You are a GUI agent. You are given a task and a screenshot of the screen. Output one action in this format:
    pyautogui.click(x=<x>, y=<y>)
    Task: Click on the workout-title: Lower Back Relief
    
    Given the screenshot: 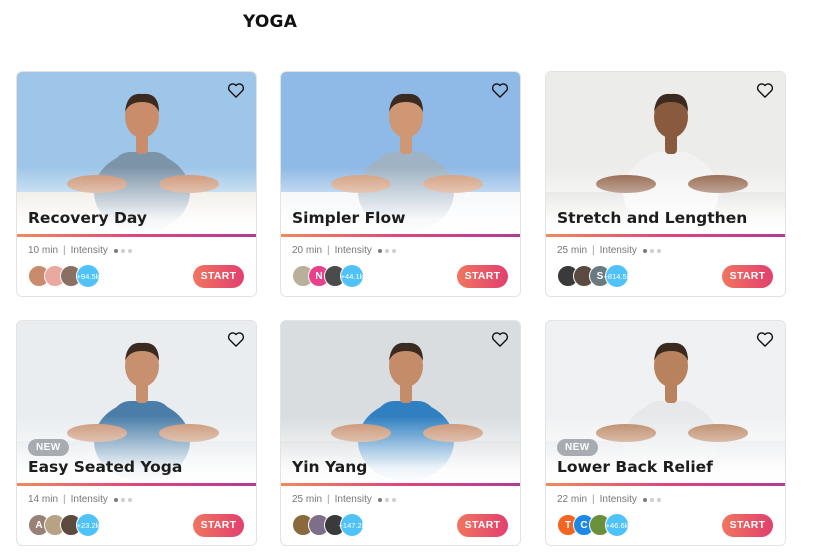 What is the action you would take?
    pyautogui.click(x=635, y=467)
    